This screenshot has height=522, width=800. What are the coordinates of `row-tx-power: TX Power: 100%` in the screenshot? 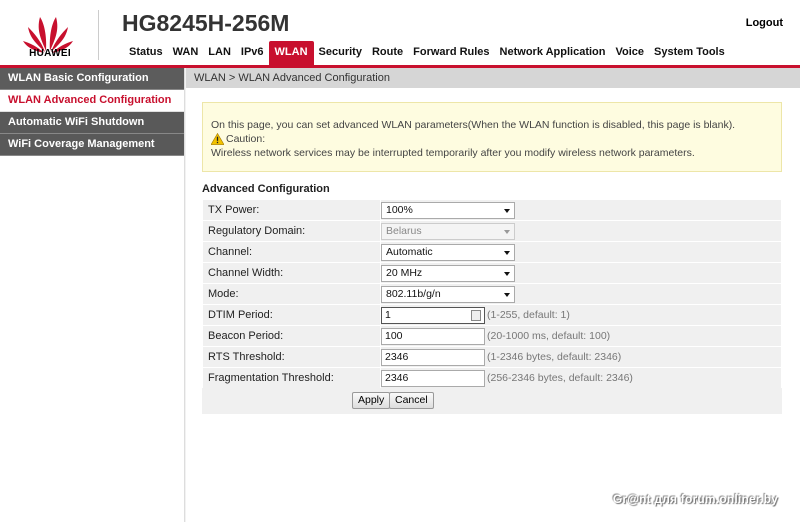 It's located at (492, 210).